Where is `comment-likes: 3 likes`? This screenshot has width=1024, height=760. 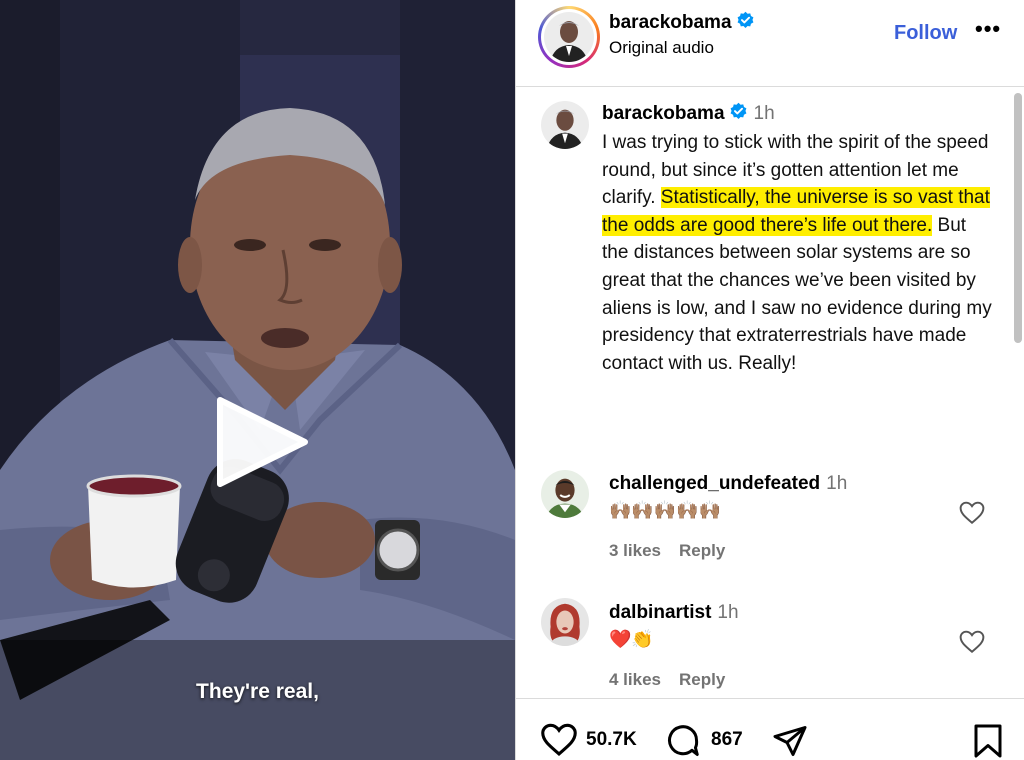 comment-likes: 3 likes is located at coordinates (635, 550).